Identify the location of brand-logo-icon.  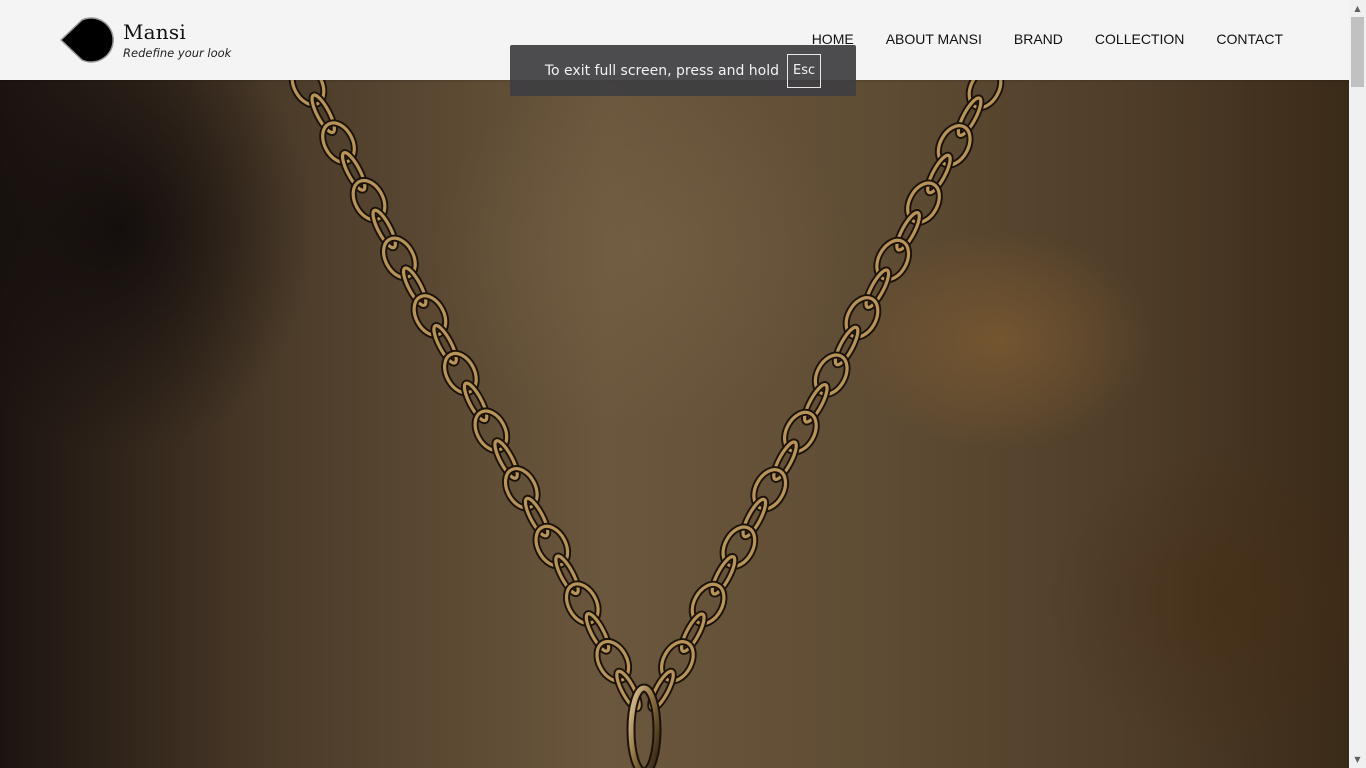
(87, 40).